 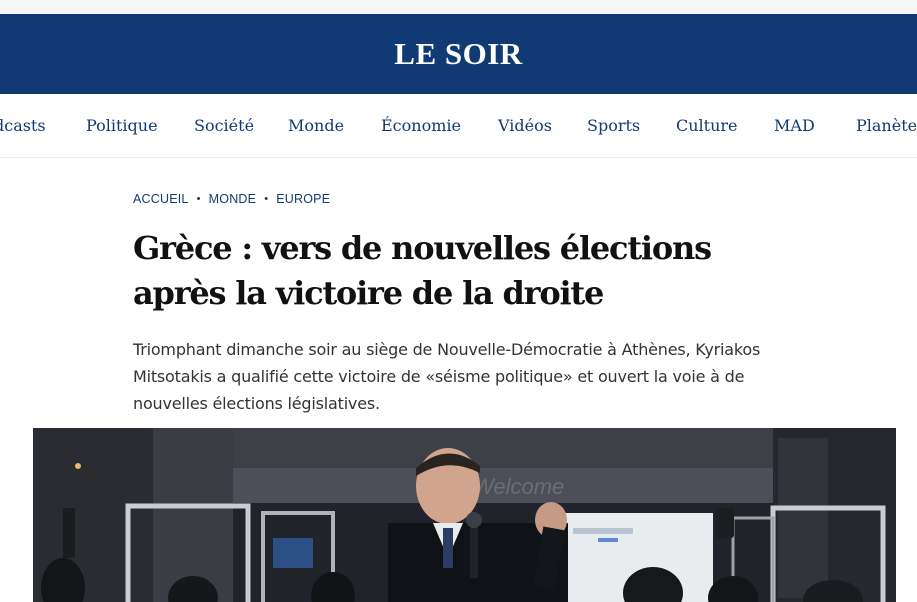 I want to click on nav-item-podcasts: dcasts, so click(x=23, y=125).